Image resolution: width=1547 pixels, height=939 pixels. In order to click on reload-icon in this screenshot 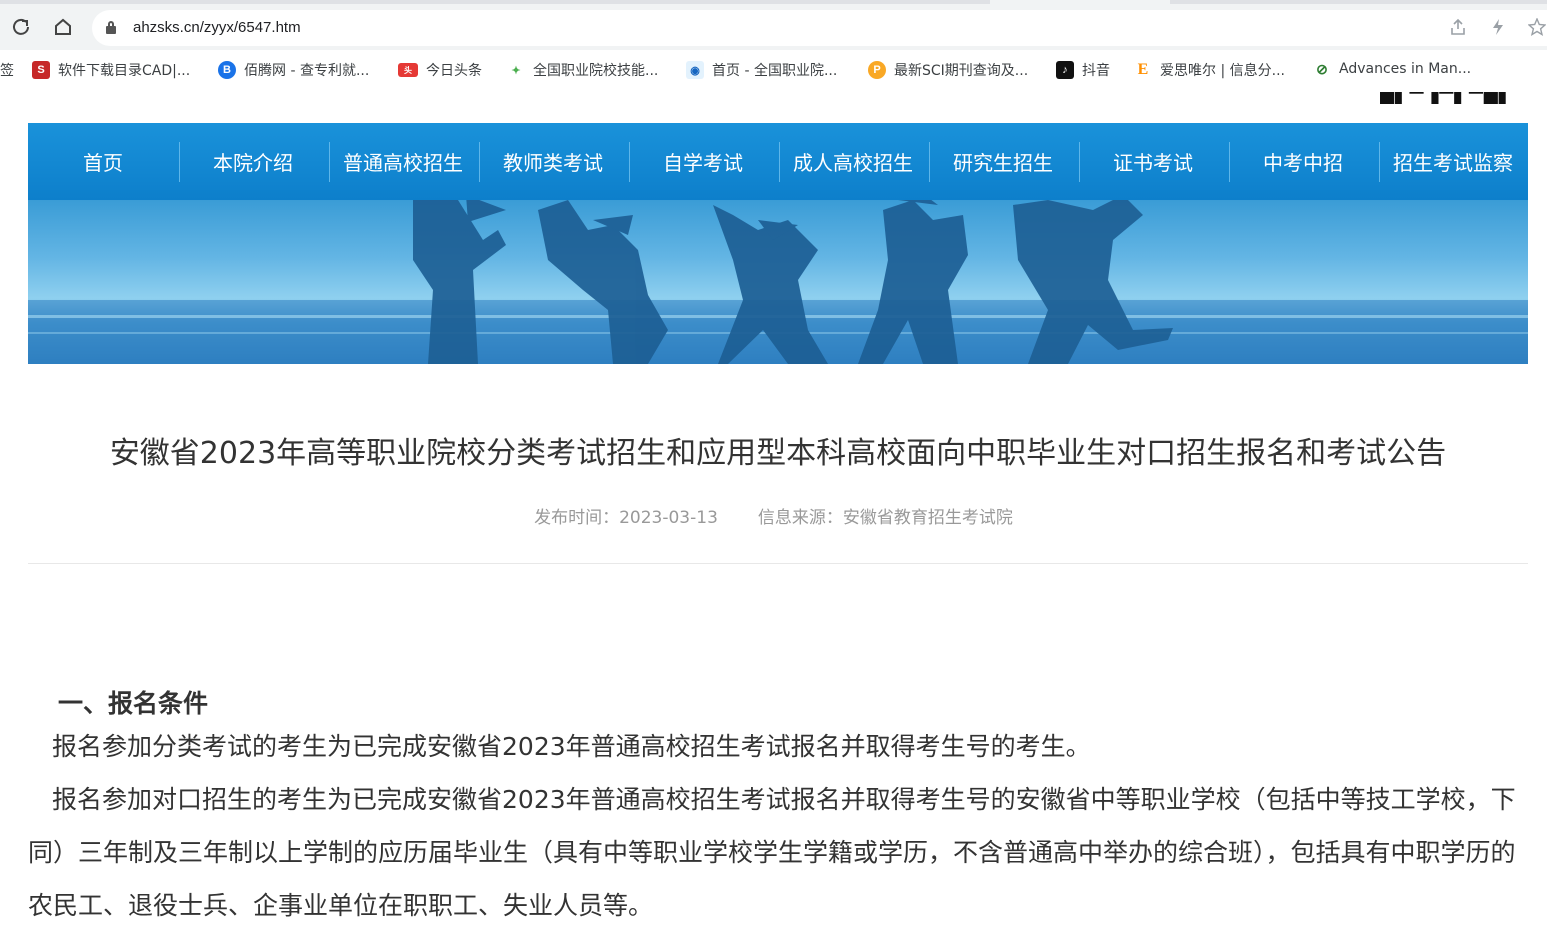, I will do `click(21, 27)`.